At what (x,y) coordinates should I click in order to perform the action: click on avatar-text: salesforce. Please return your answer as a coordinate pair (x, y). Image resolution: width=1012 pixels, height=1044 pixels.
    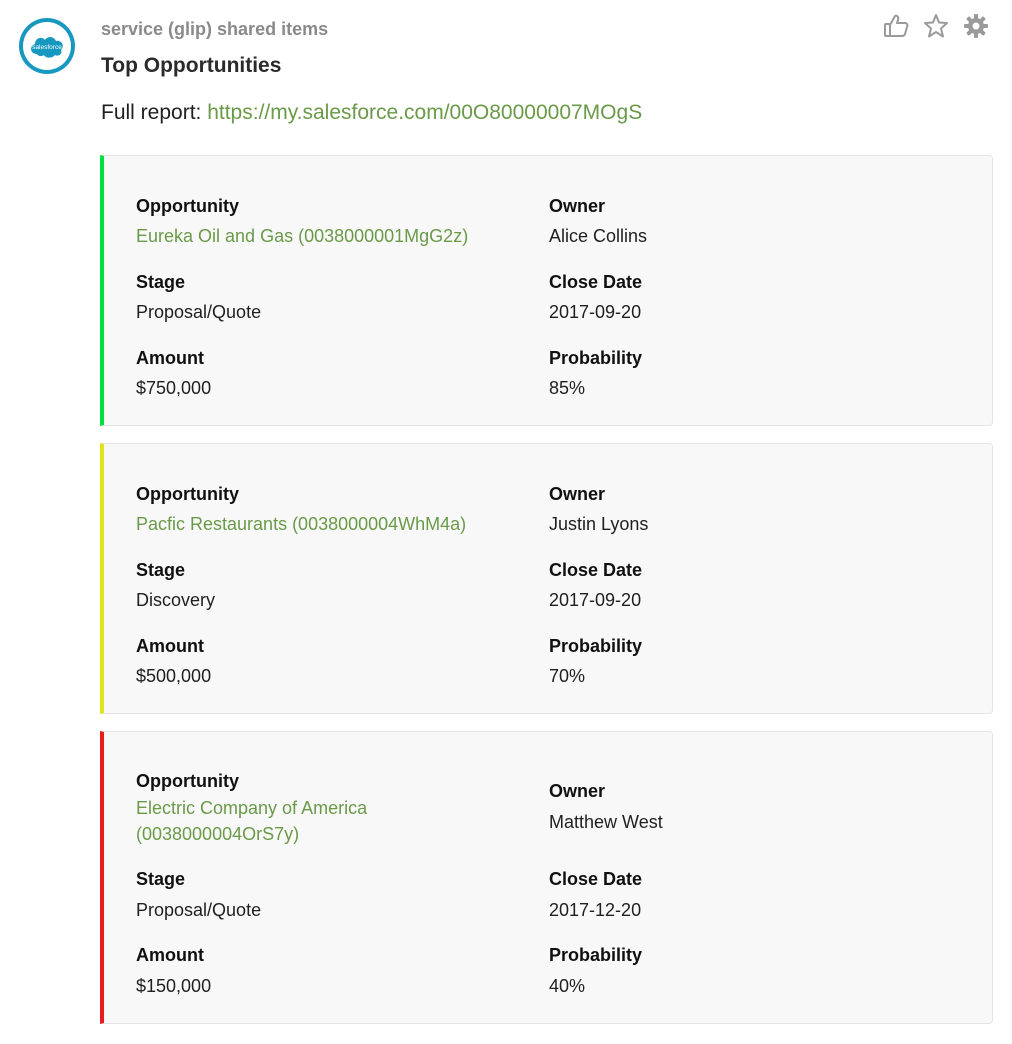
    Looking at the image, I should click on (47, 47).